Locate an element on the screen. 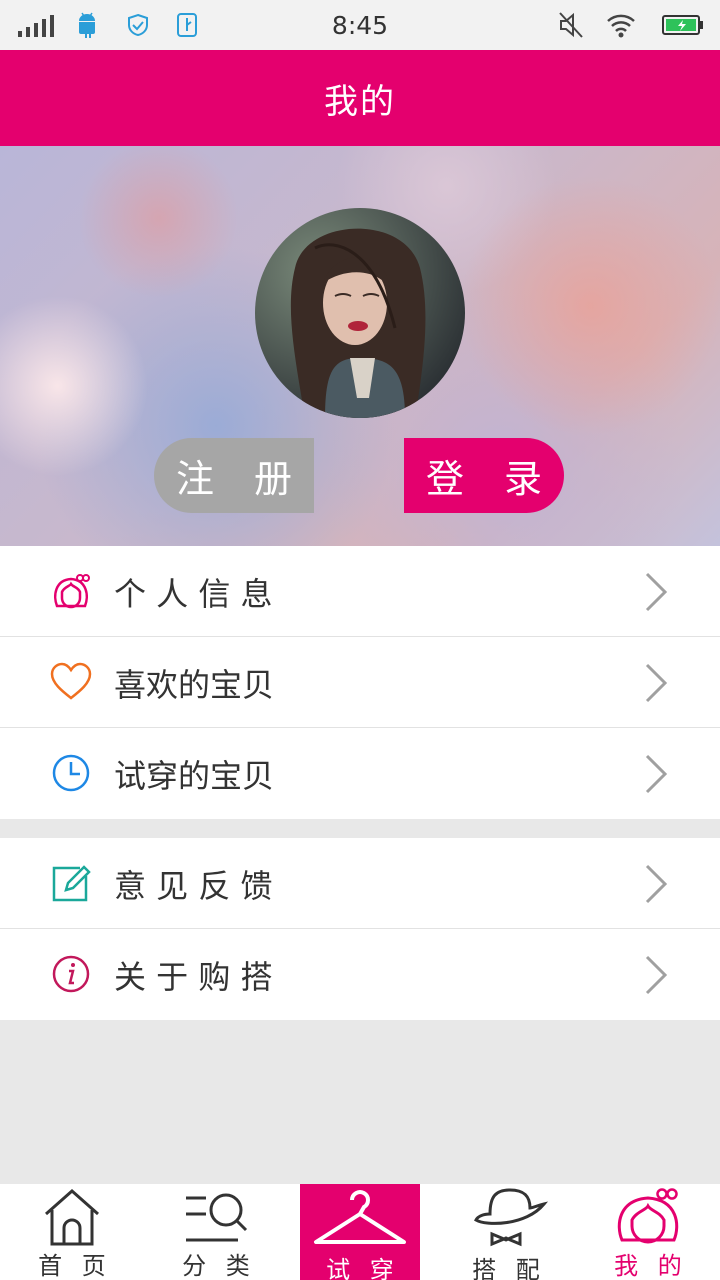 The width and height of the screenshot is (720, 1280). tab-mine: 我 的 is located at coordinates (648, 1232).